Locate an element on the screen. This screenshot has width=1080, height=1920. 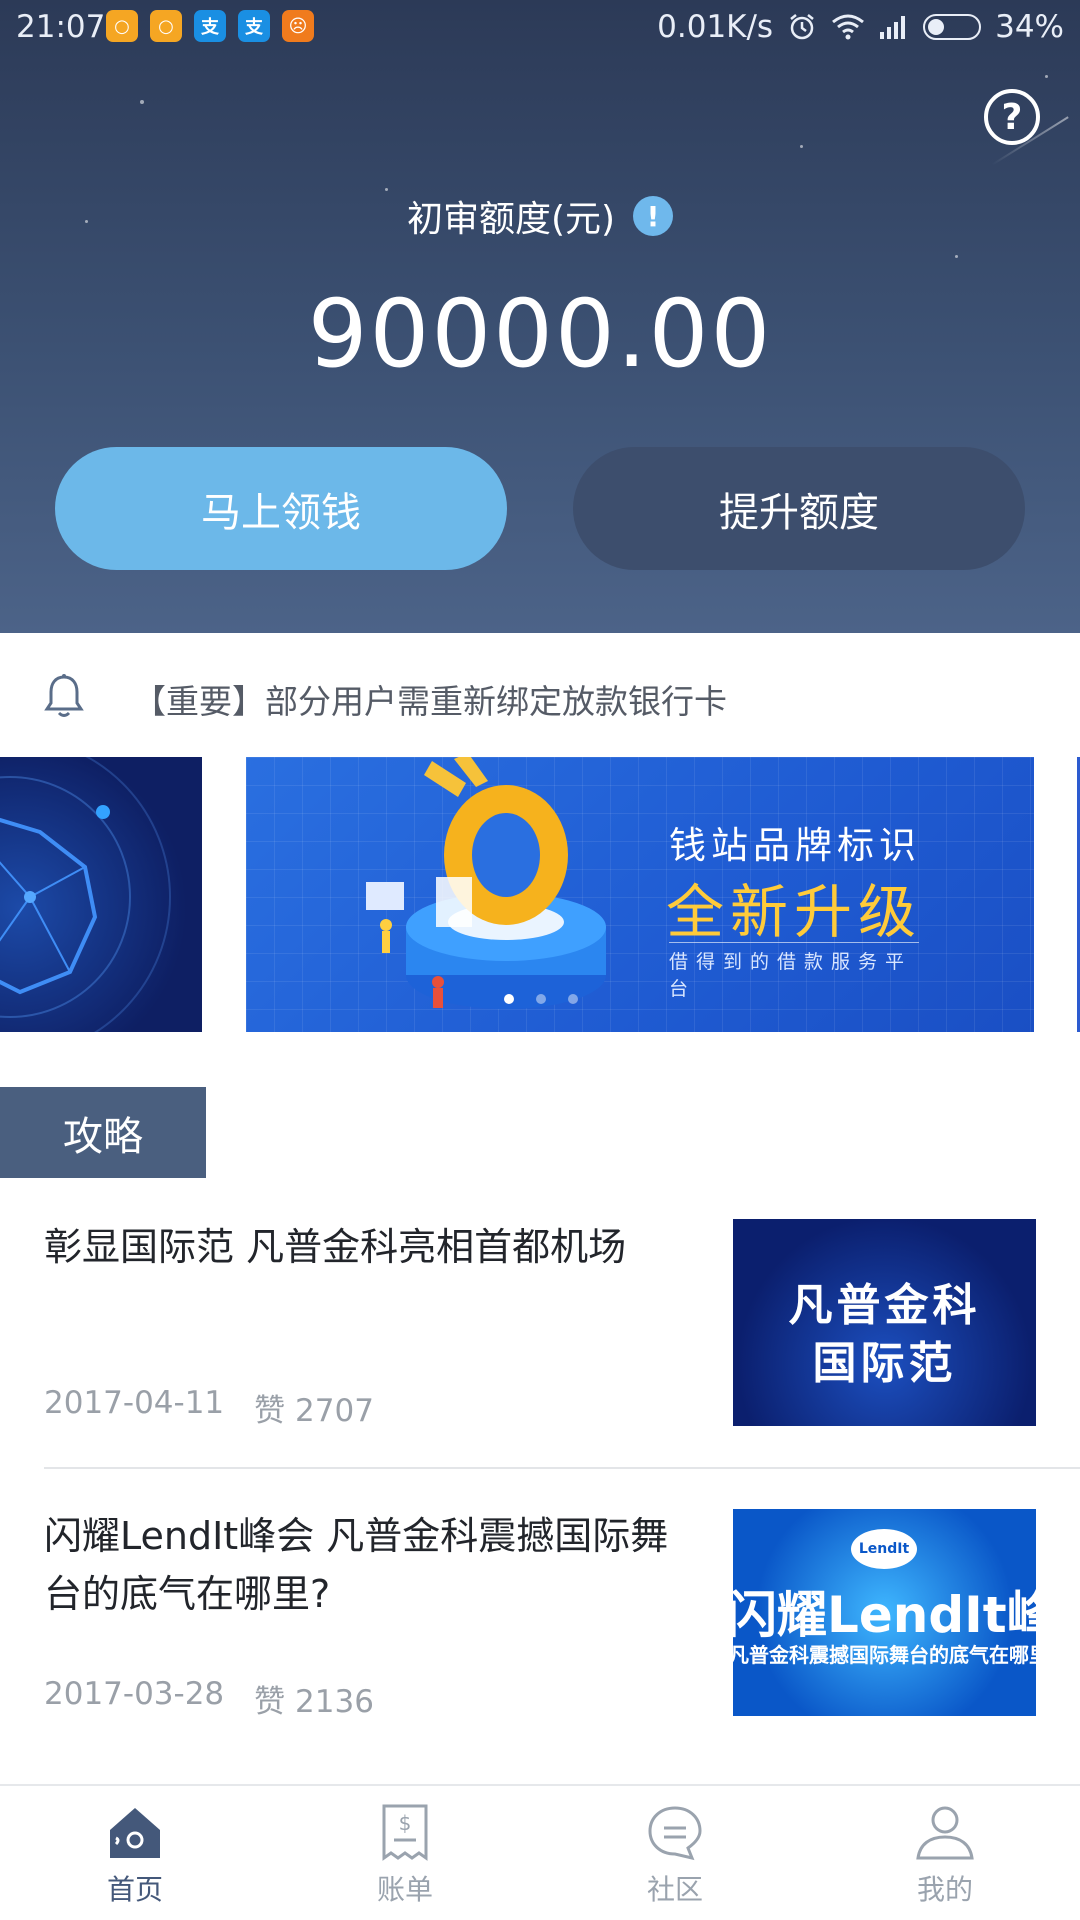
banner-slide: 钱站品牌标识 全新升级 借得到的借款服务平台 is located at coordinates (640, 894).